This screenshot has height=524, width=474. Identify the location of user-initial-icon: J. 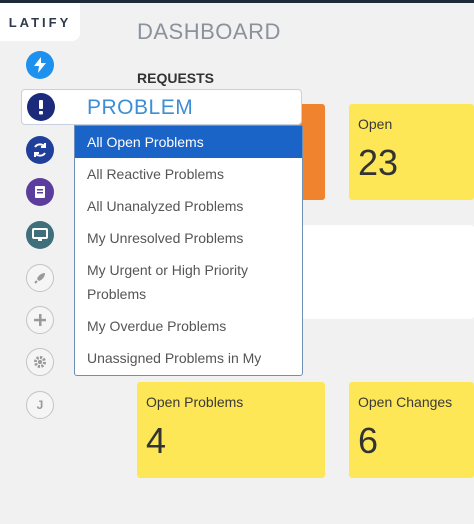
(40, 405).